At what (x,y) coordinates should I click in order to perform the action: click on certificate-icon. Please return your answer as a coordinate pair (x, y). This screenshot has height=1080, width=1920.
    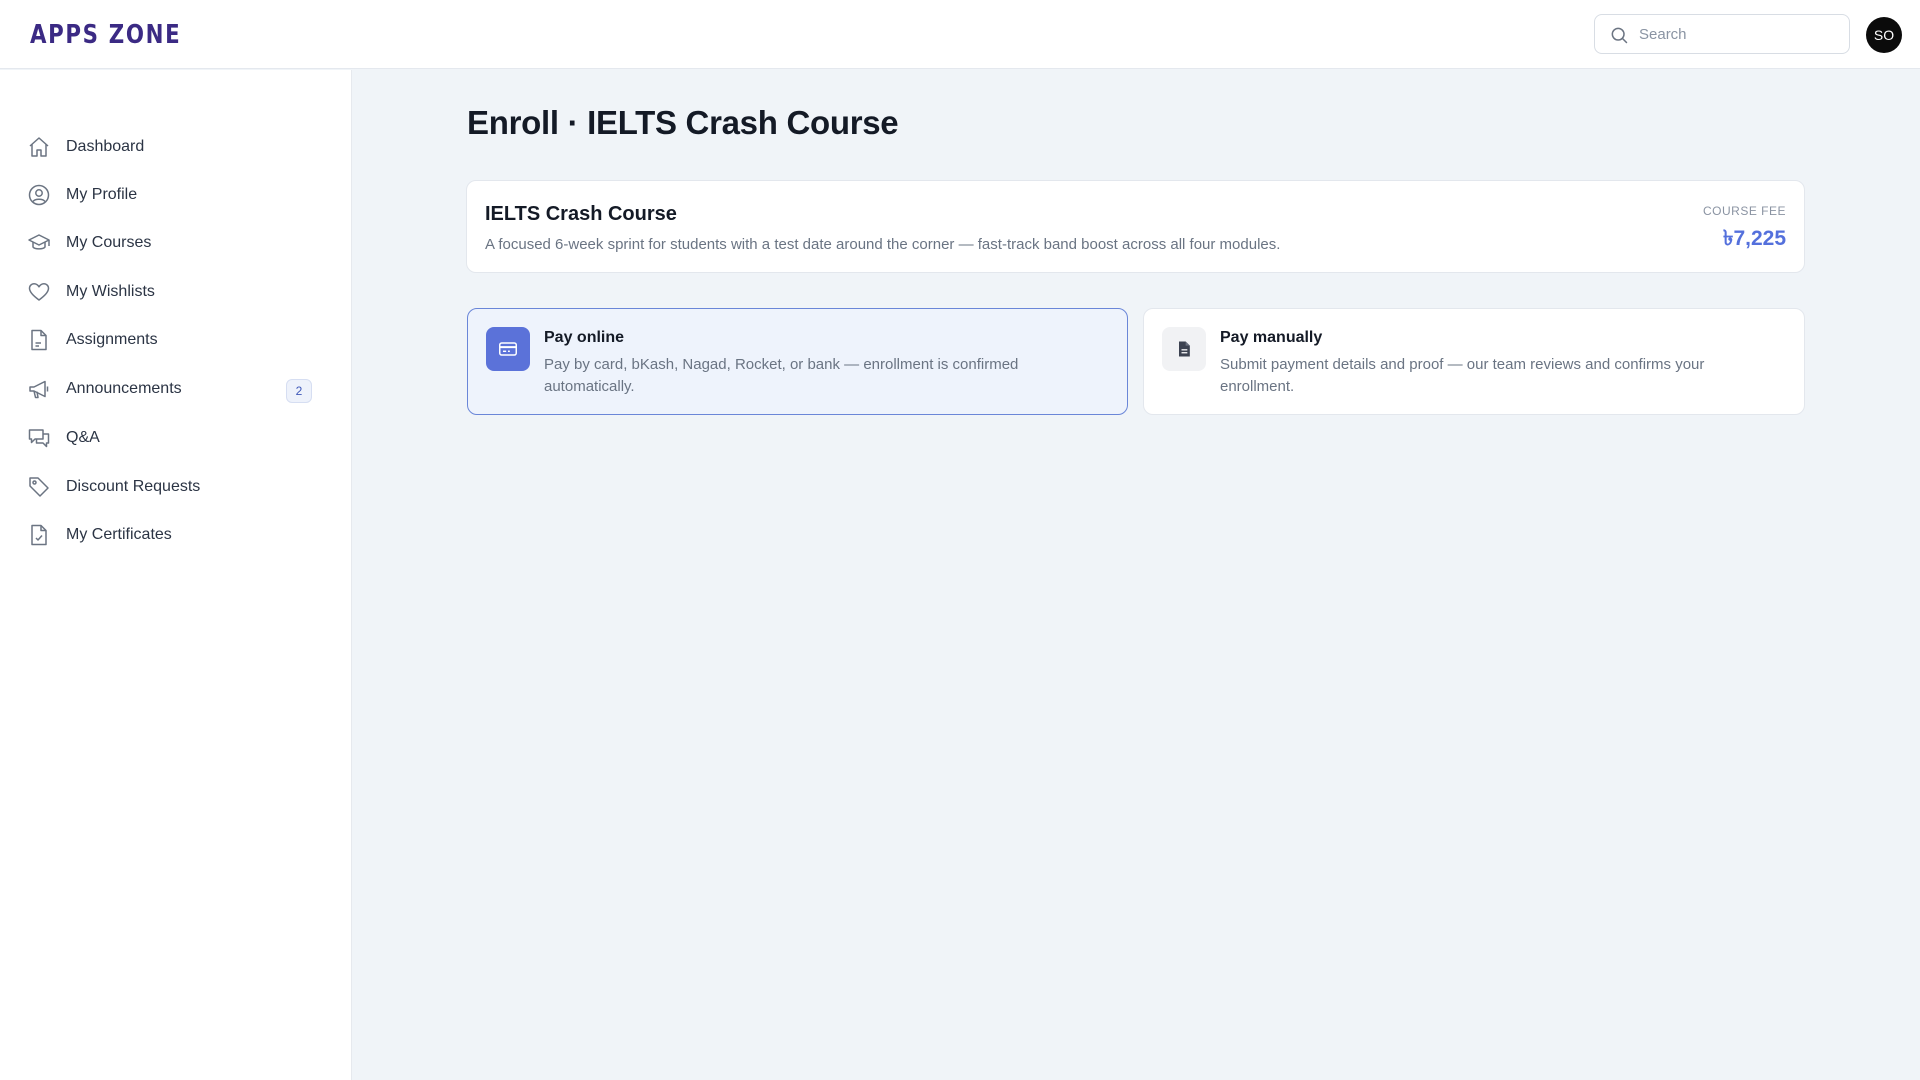
    Looking at the image, I should click on (39, 535).